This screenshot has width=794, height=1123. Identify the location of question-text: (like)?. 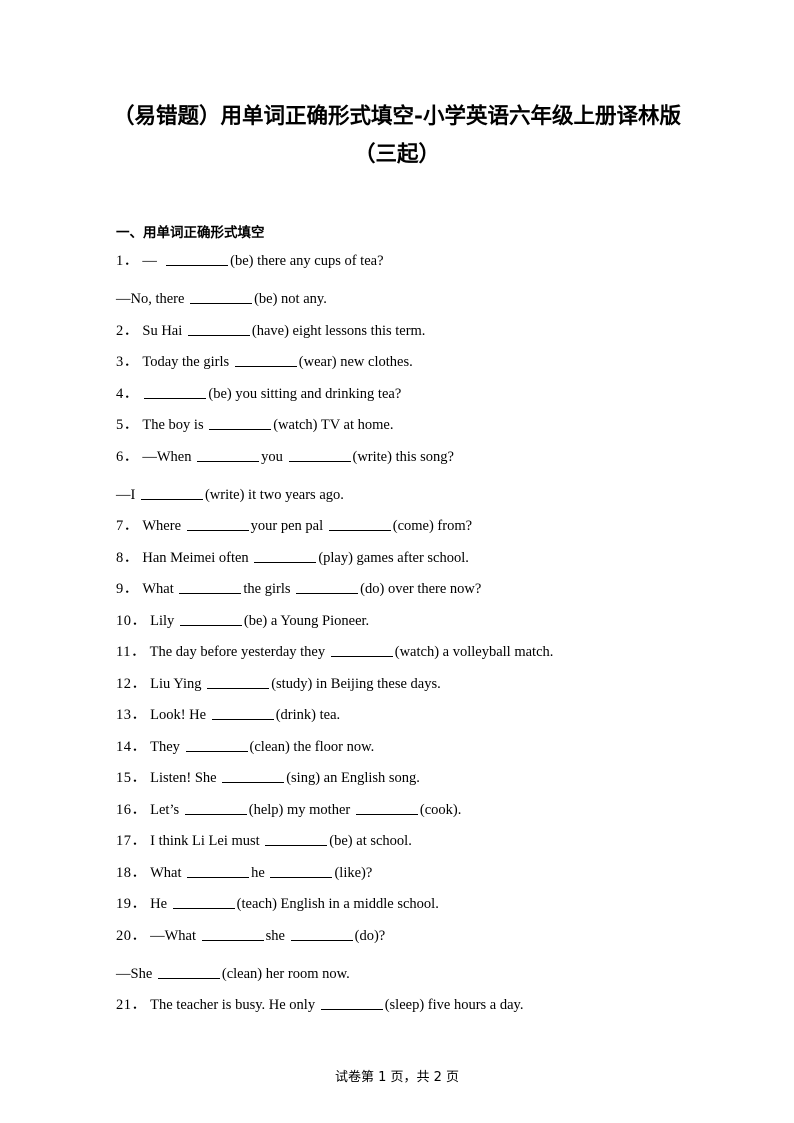
(353, 872).